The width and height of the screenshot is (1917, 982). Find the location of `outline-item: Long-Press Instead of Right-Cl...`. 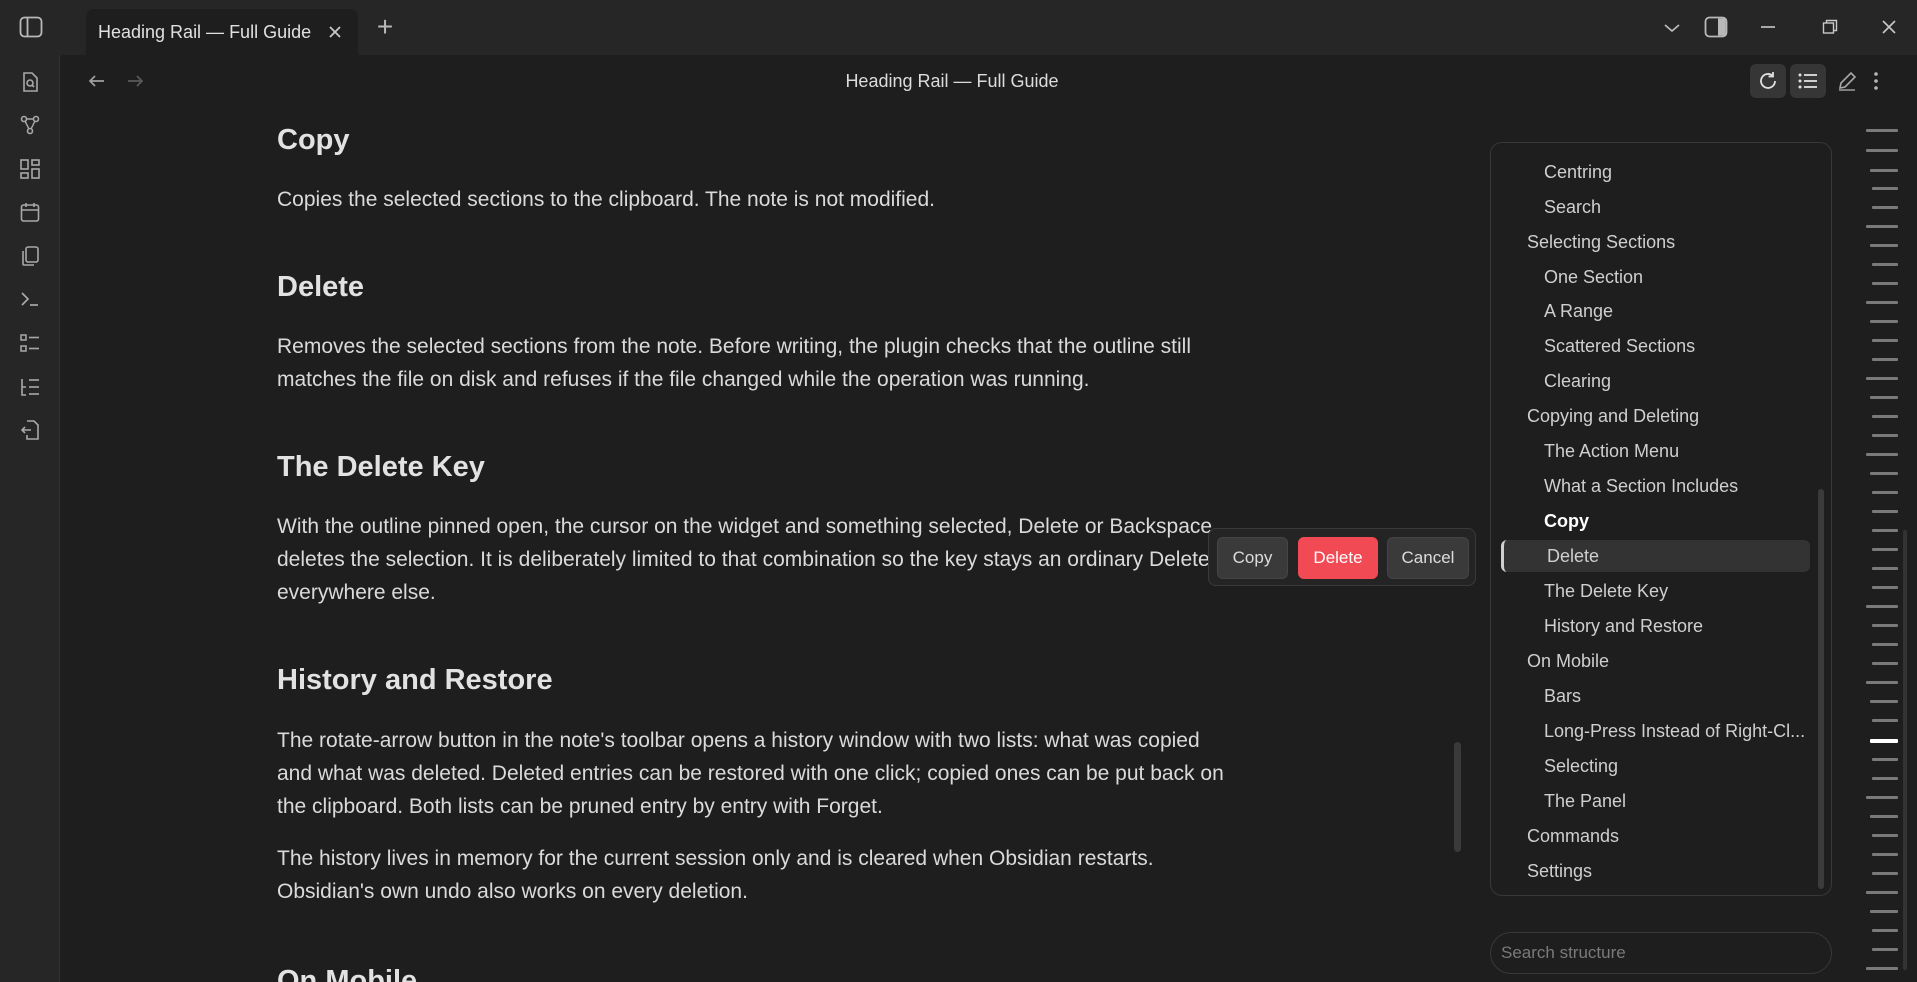

outline-item: Long-Press Instead of Right-Cl... is located at coordinates (1661, 731).